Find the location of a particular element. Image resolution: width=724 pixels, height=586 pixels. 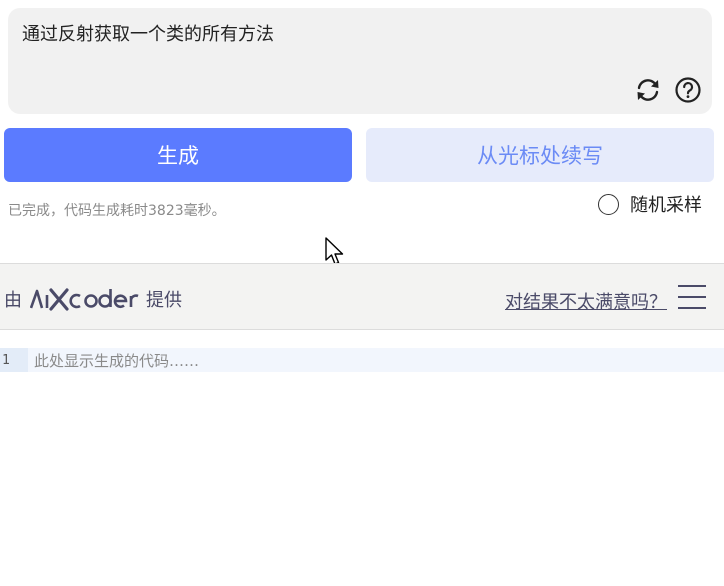

continue-from-cursor-button: 从光标处续写 is located at coordinates (540, 155).